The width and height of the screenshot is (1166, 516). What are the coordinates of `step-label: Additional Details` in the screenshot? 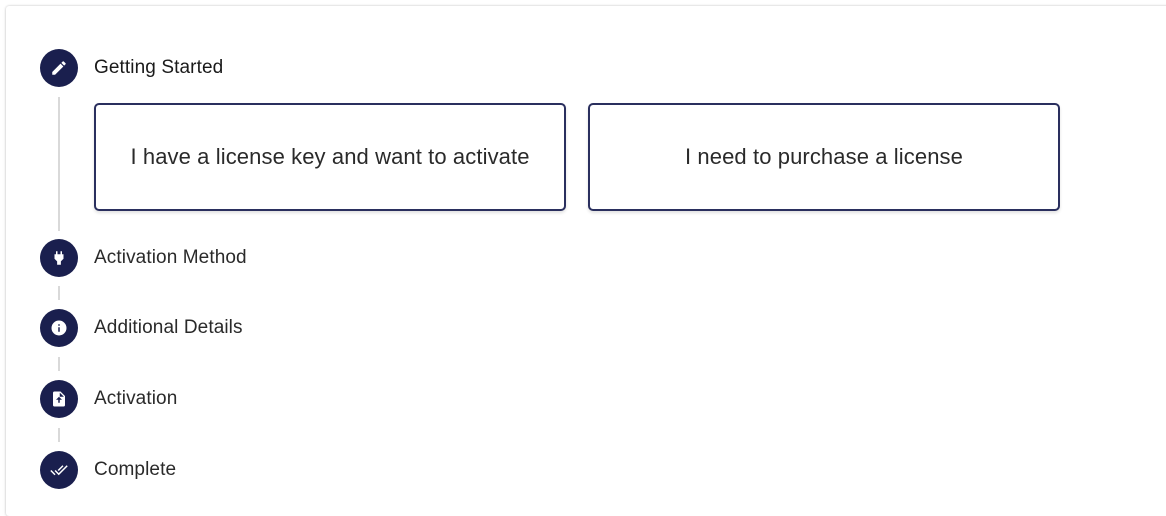 It's located at (168, 327).